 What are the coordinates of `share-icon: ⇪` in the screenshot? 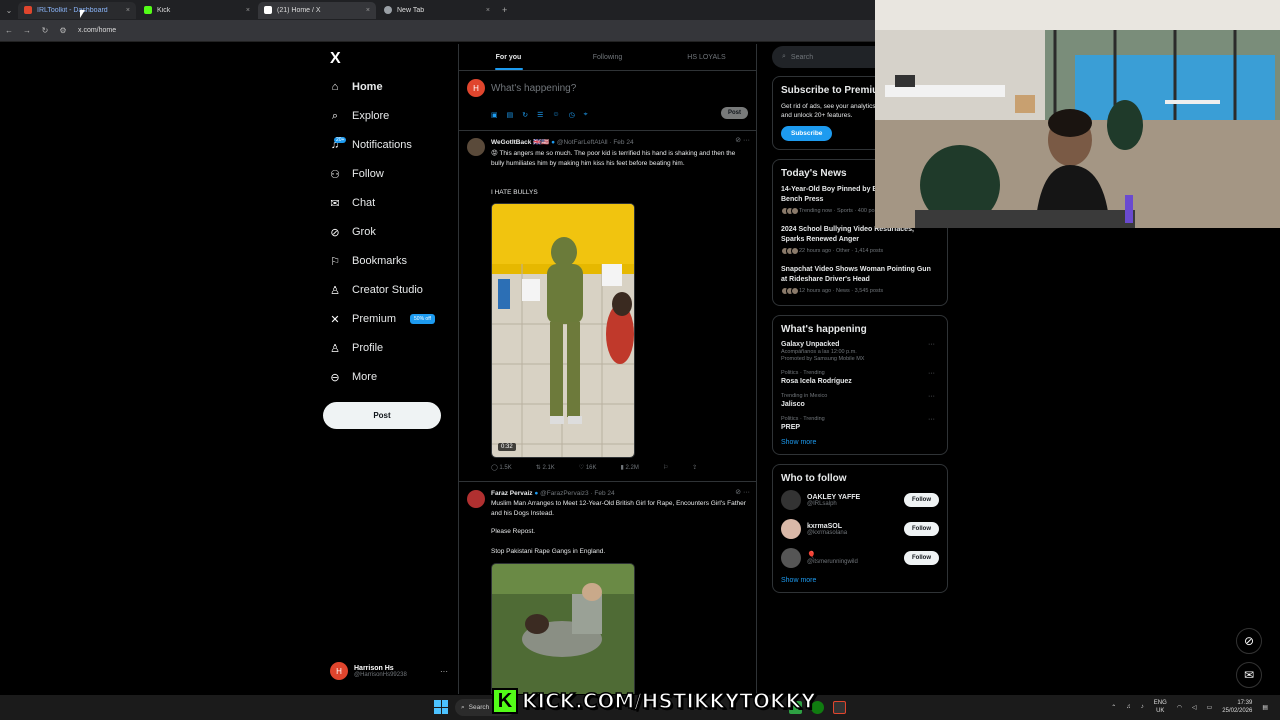 It's located at (694, 467).